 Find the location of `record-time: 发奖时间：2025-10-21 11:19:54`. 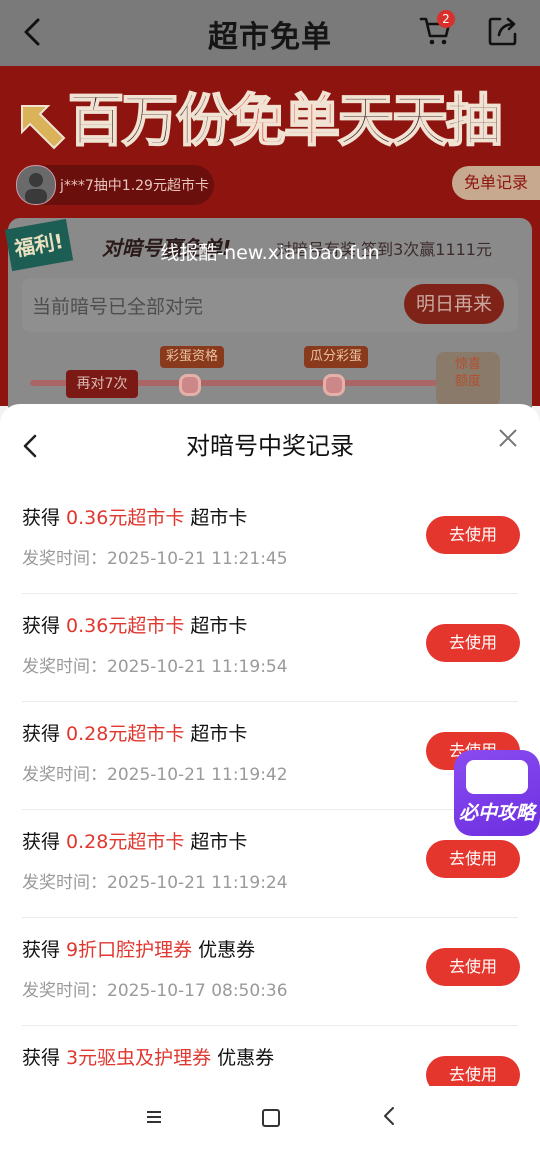

record-time: 发奖时间：2025-10-21 11:19:54 is located at coordinates (155, 664).